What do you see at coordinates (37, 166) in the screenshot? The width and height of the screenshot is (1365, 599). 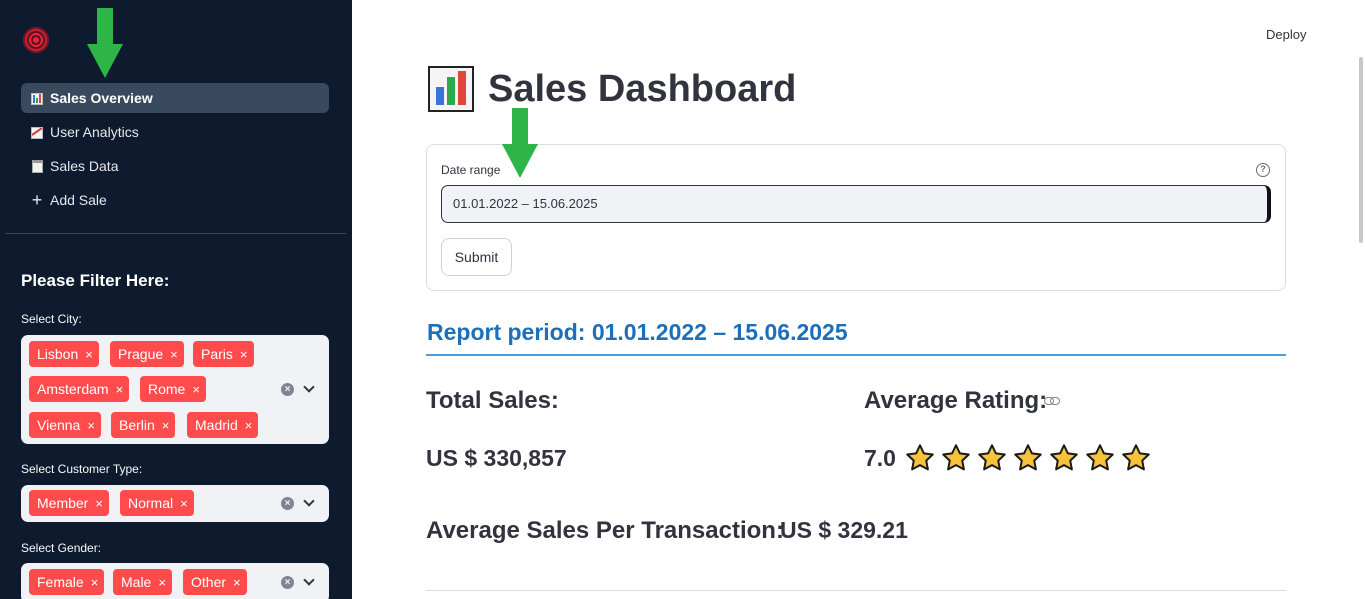 I see `clipboard-icon` at bounding box center [37, 166].